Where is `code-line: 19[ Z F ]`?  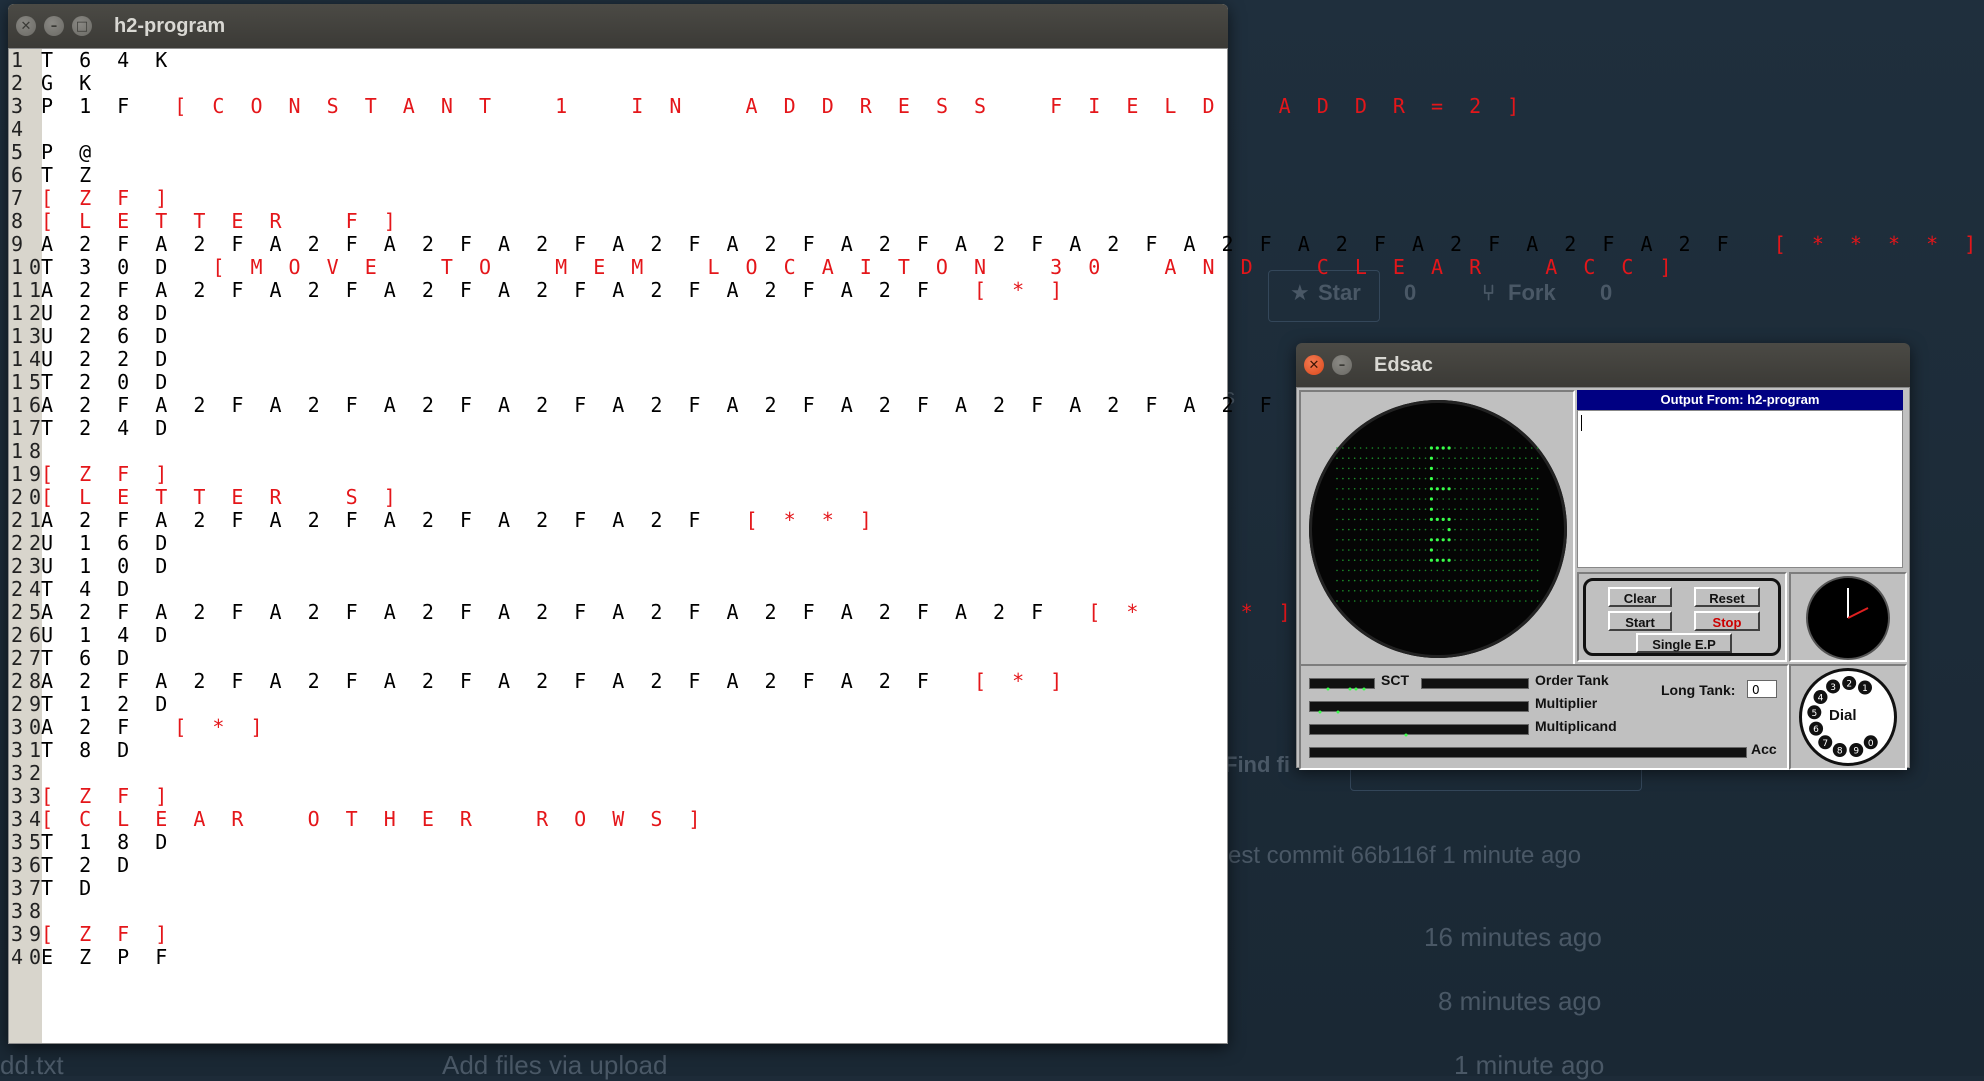
code-line: 19[ Z F ] is located at coordinates (618, 474).